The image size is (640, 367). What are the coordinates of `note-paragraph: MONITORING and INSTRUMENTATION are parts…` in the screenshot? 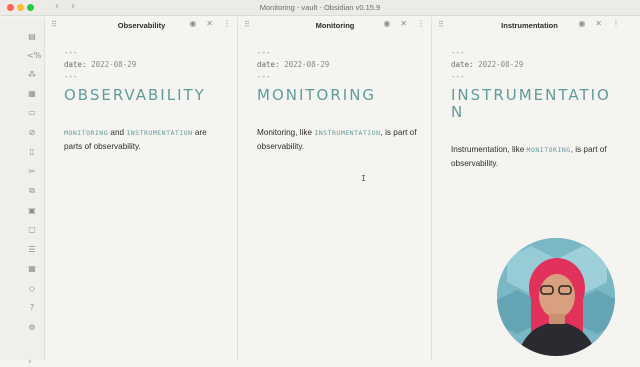 It's located at (135, 139).